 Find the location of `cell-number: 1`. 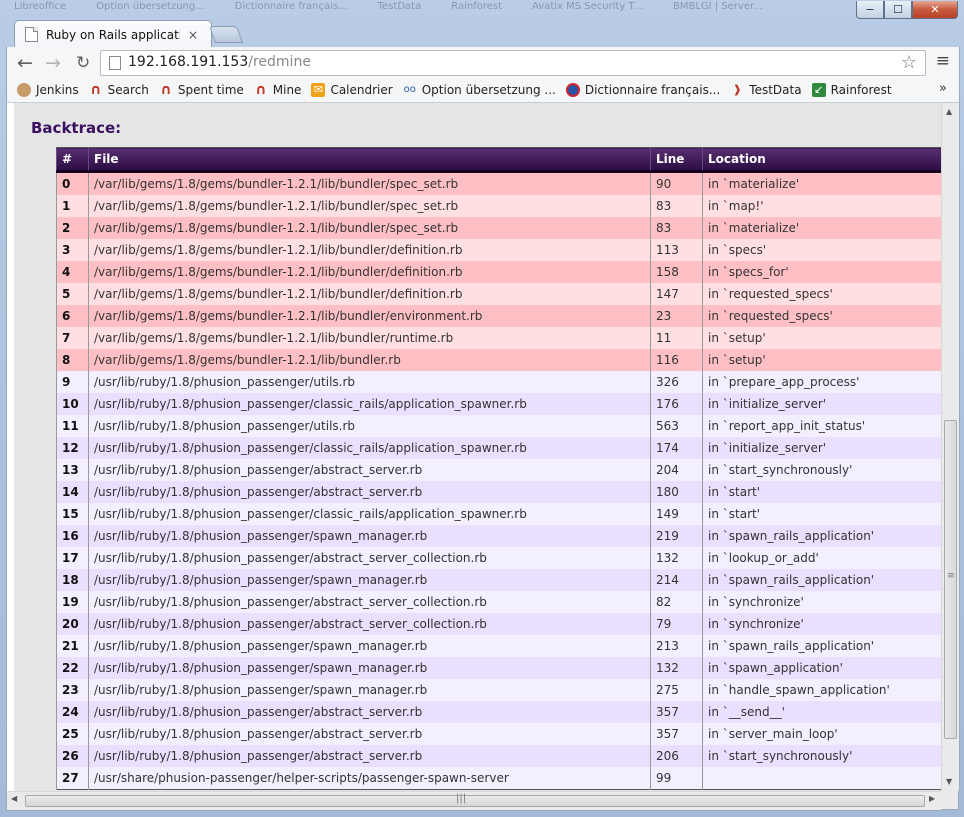

cell-number: 1 is located at coordinates (72, 206).